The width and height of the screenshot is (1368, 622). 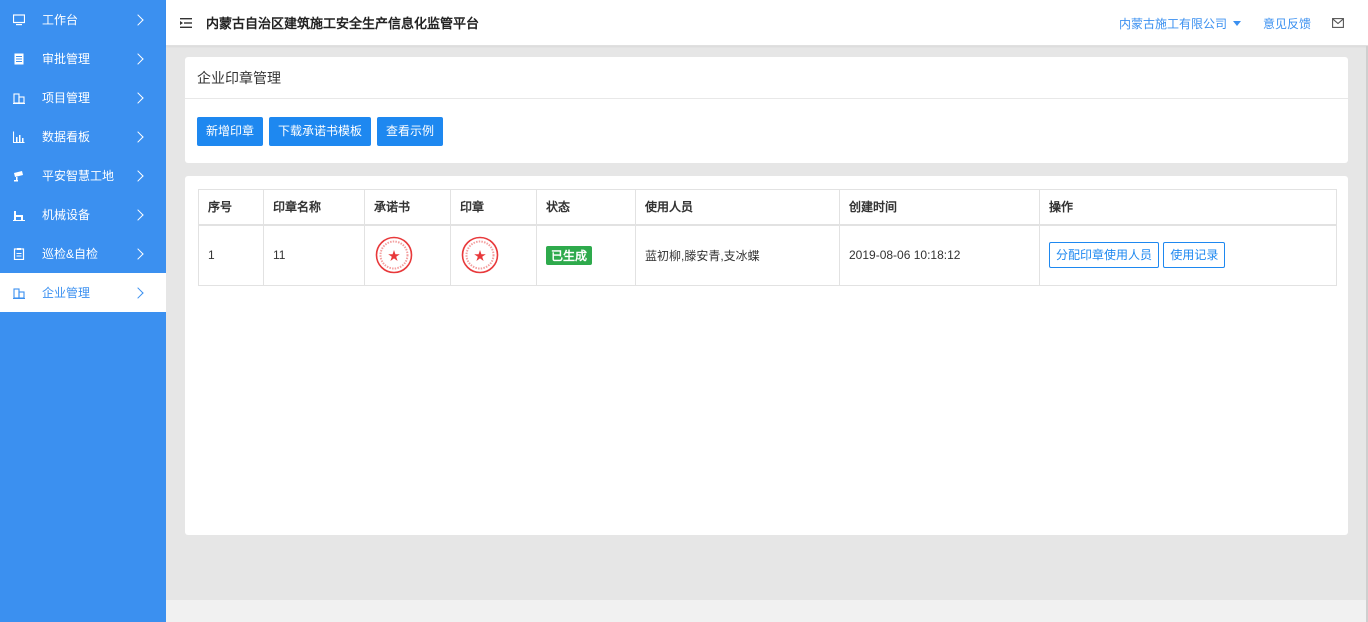 What do you see at coordinates (1338, 23) in the screenshot?
I see `mail-icon` at bounding box center [1338, 23].